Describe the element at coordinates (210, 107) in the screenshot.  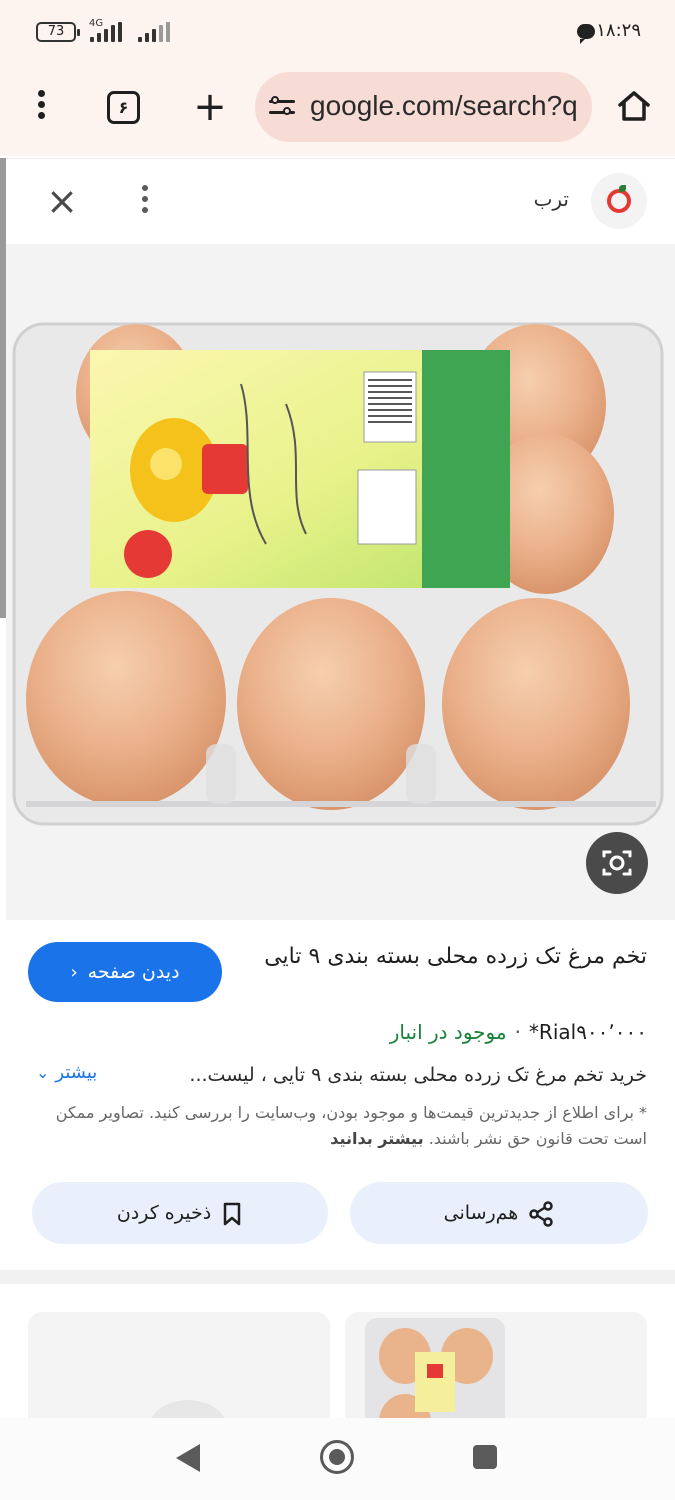
I see `plus-icon: +` at that location.